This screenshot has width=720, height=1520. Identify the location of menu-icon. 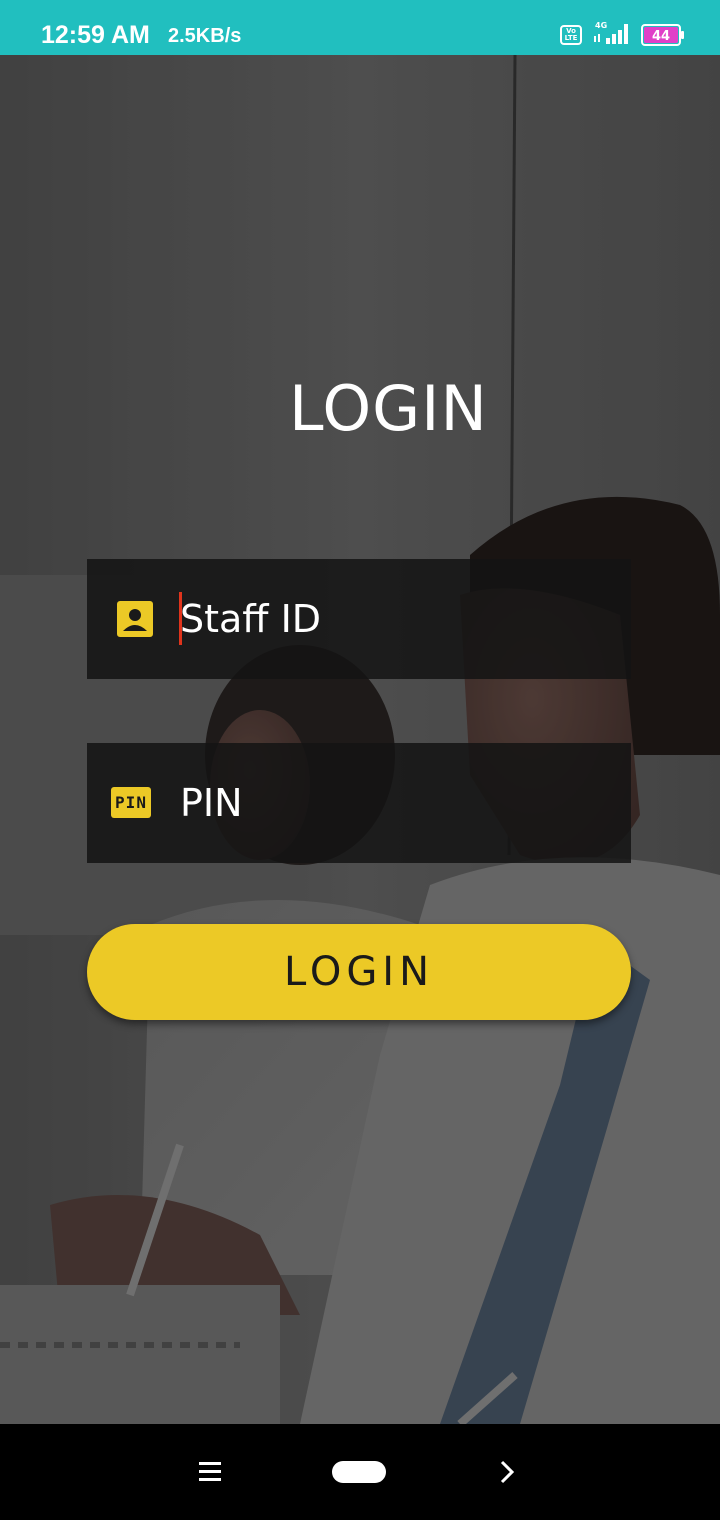
(210, 1472).